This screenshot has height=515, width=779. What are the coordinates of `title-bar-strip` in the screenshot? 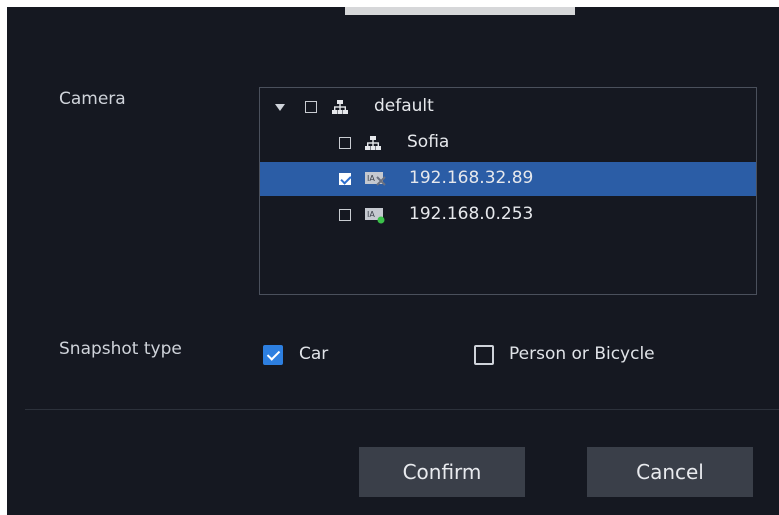 It's located at (460, 11).